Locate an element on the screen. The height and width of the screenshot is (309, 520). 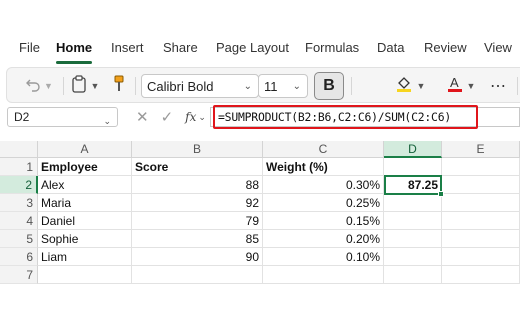
cell-e3 is located at coordinates (481, 203).